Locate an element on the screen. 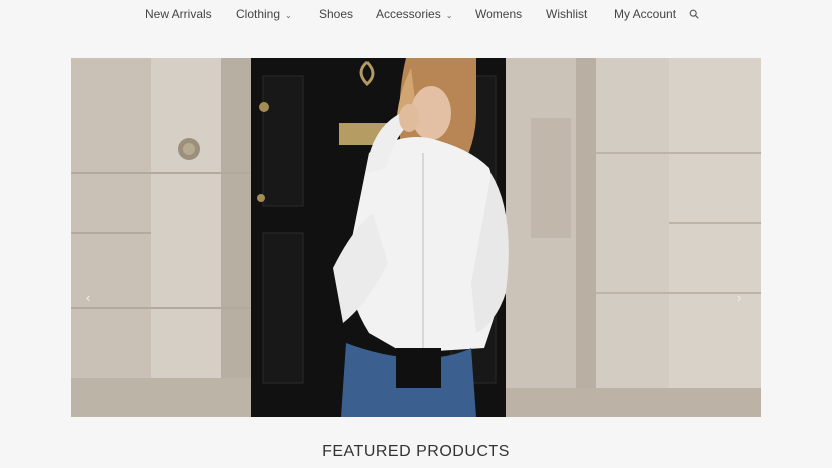 The width and height of the screenshot is (832, 468). nav-item-accessories: Accessories ⌄ is located at coordinates (414, 14).